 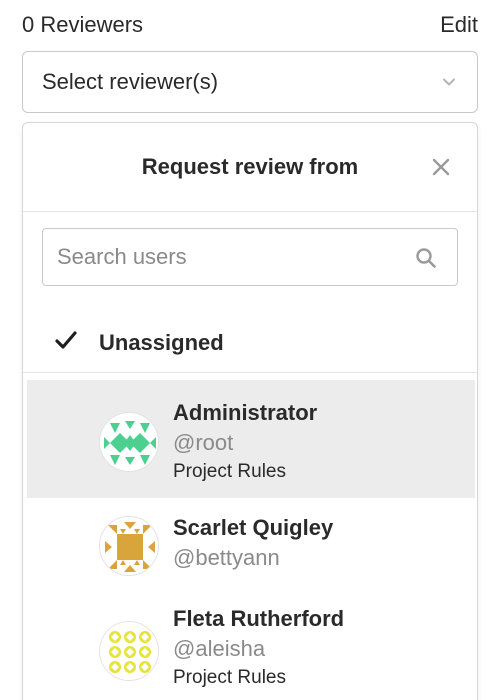 I want to click on dropdown-title: Request review from, so click(x=250, y=166).